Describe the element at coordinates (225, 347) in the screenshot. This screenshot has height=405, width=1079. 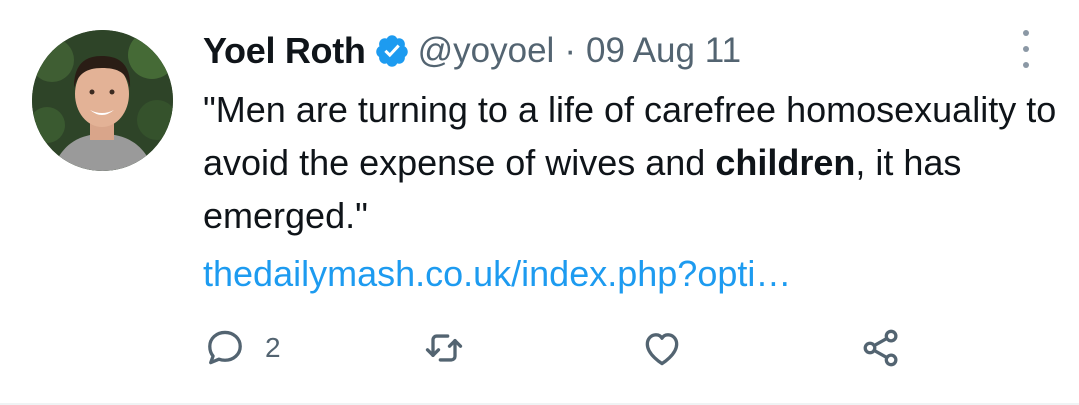
I see `reply-icon` at that location.